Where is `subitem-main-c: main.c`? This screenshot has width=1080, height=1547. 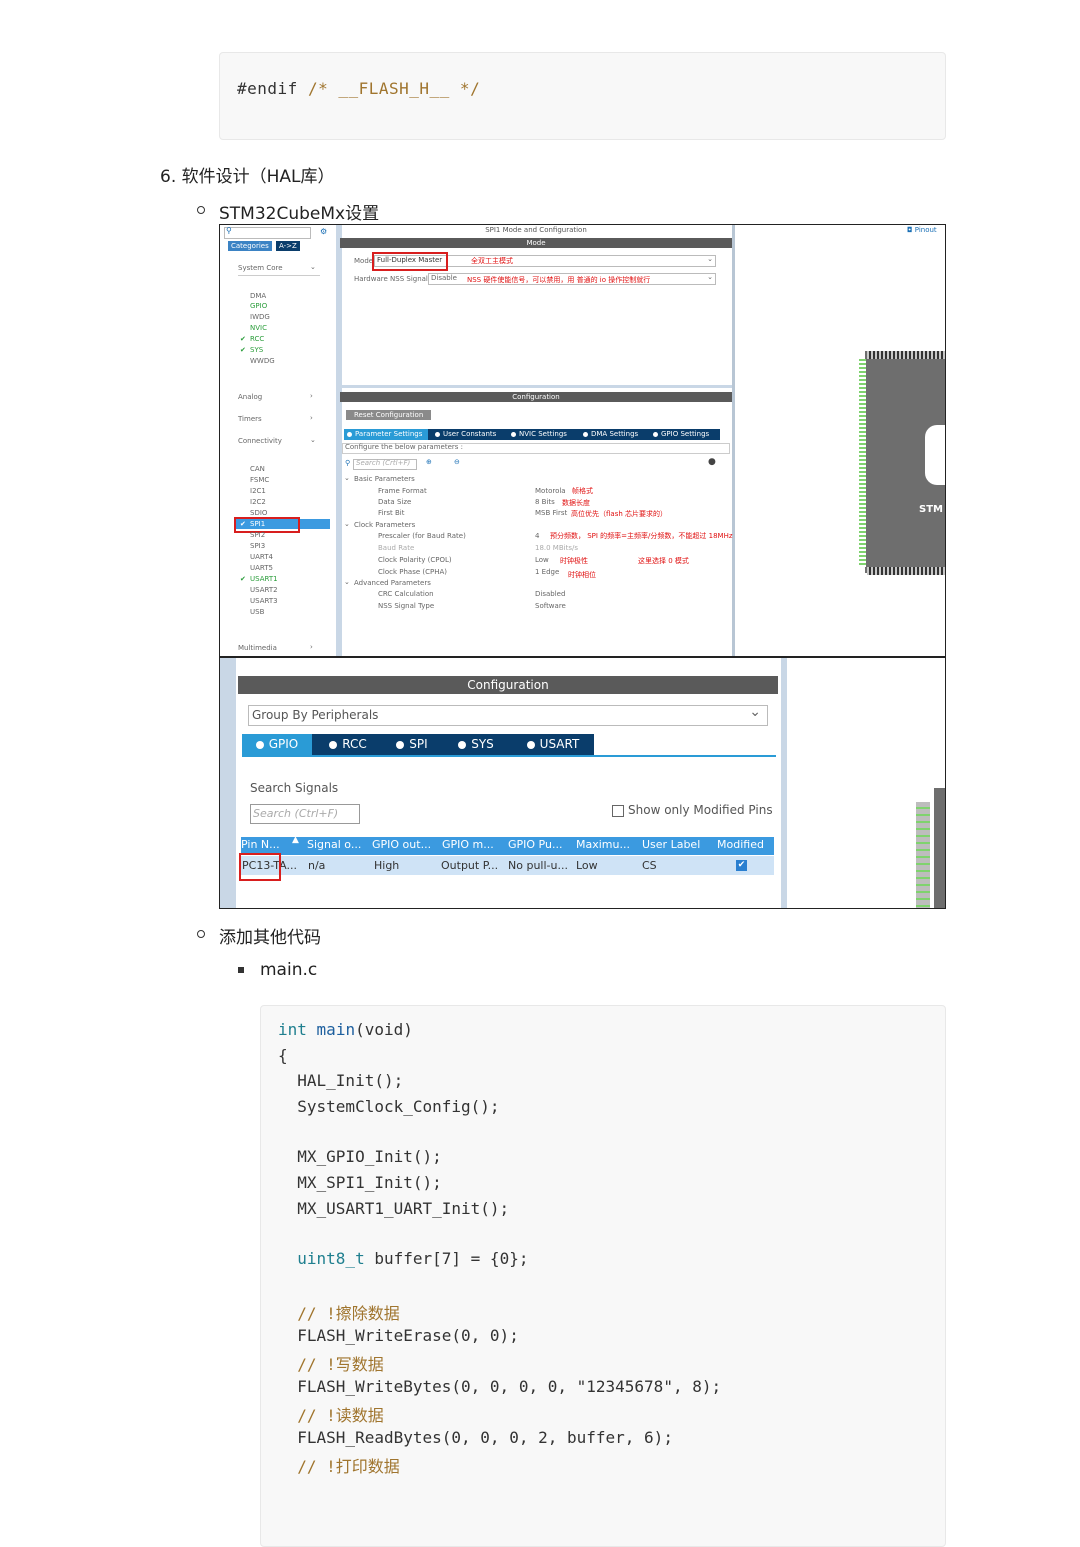
subitem-main-c: main.c is located at coordinates (289, 970).